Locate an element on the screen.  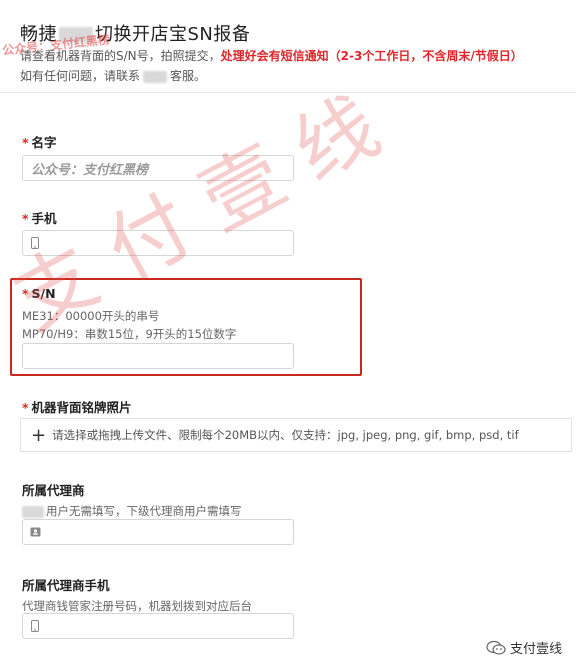
agent-help: 用户无需填写，下级代理商用户需填写 is located at coordinates (132, 511).